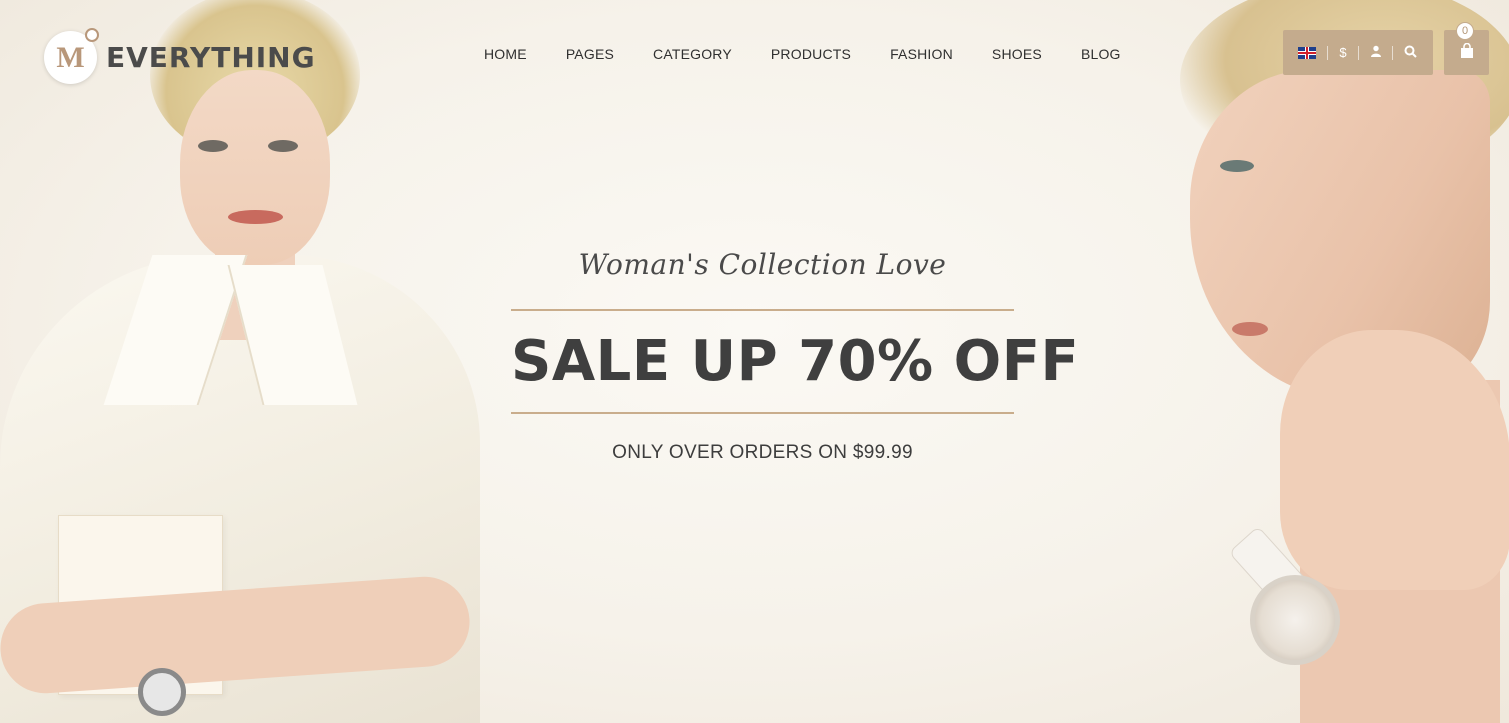 Image resolution: width=1509 pixels, height=723 pixels. I want to click on nav-item-blog: BLOG, so click(1101, 54).